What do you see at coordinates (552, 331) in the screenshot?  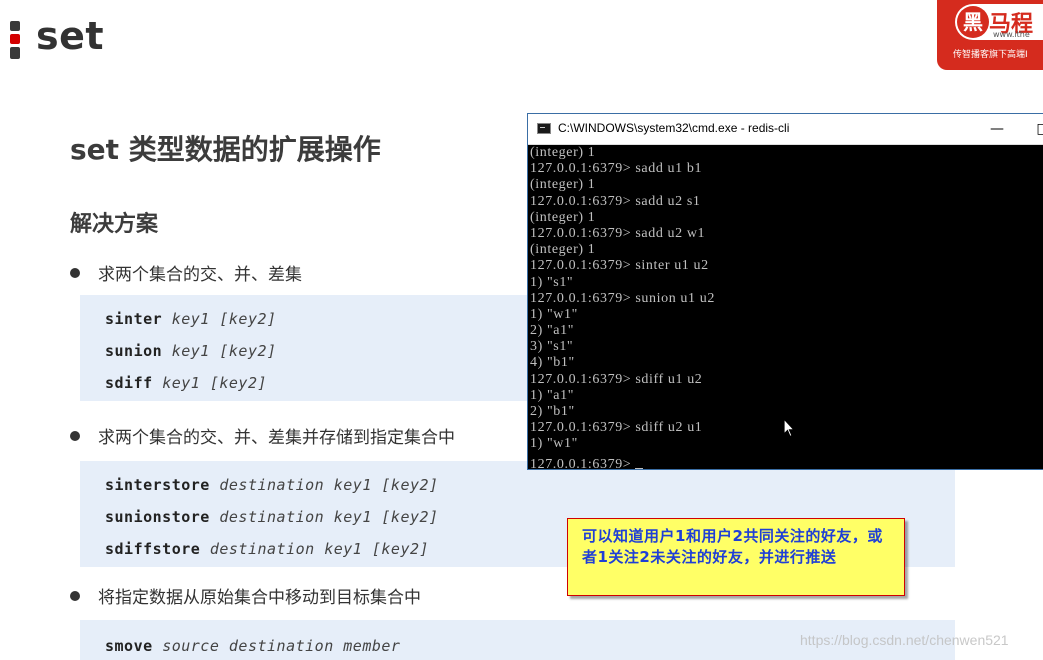 I see `terminal-line: 2) "a1"` at bounding box center [552, 331].